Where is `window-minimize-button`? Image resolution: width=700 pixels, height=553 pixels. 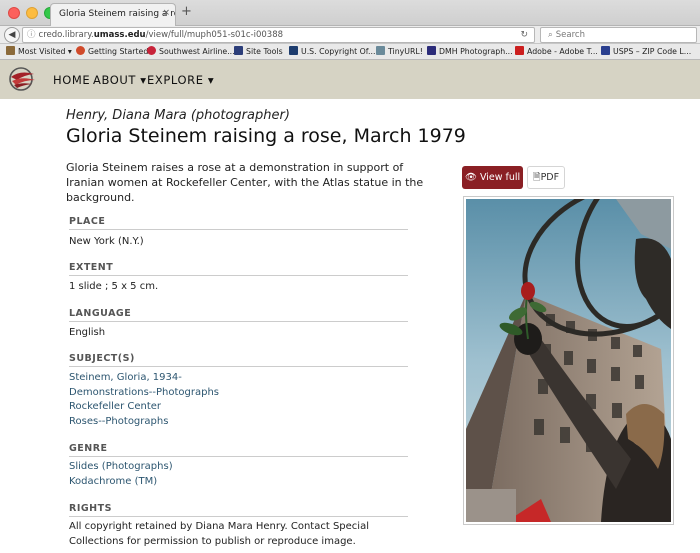
window-minimize-button is located at coordinates (32, 13).